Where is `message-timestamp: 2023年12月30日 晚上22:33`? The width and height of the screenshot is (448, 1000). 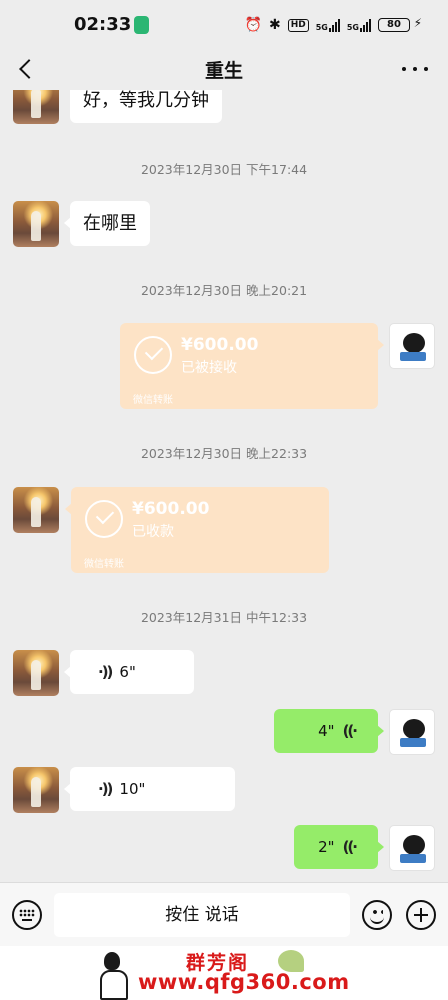 message-timestamp: 2023年12月30日 晚上22:33 is located at coordinates (224, 453).